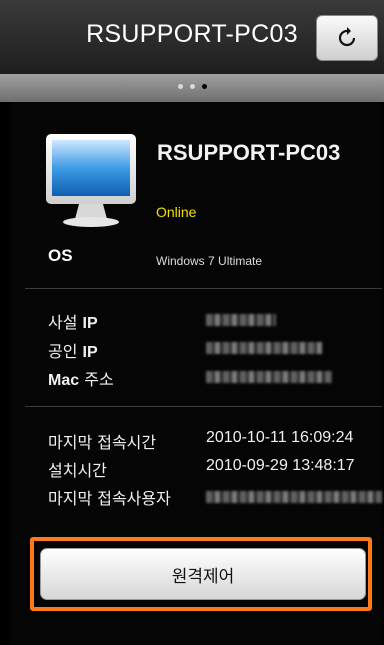  I want to click on last-user-value-redacted, so click(294, 497).